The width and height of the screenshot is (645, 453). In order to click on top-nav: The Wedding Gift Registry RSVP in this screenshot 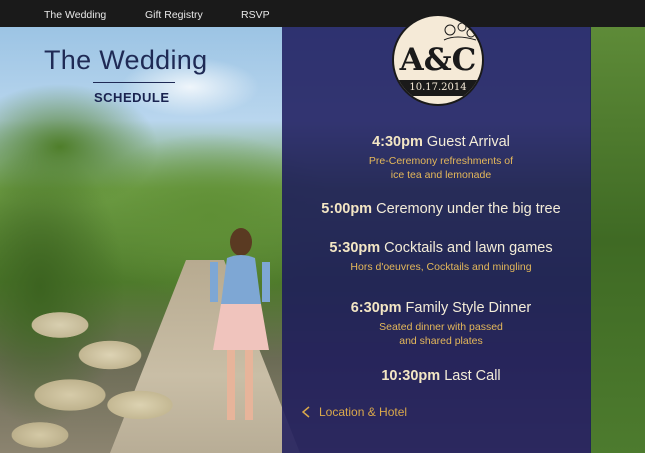, I will do `click(322, 13)`.